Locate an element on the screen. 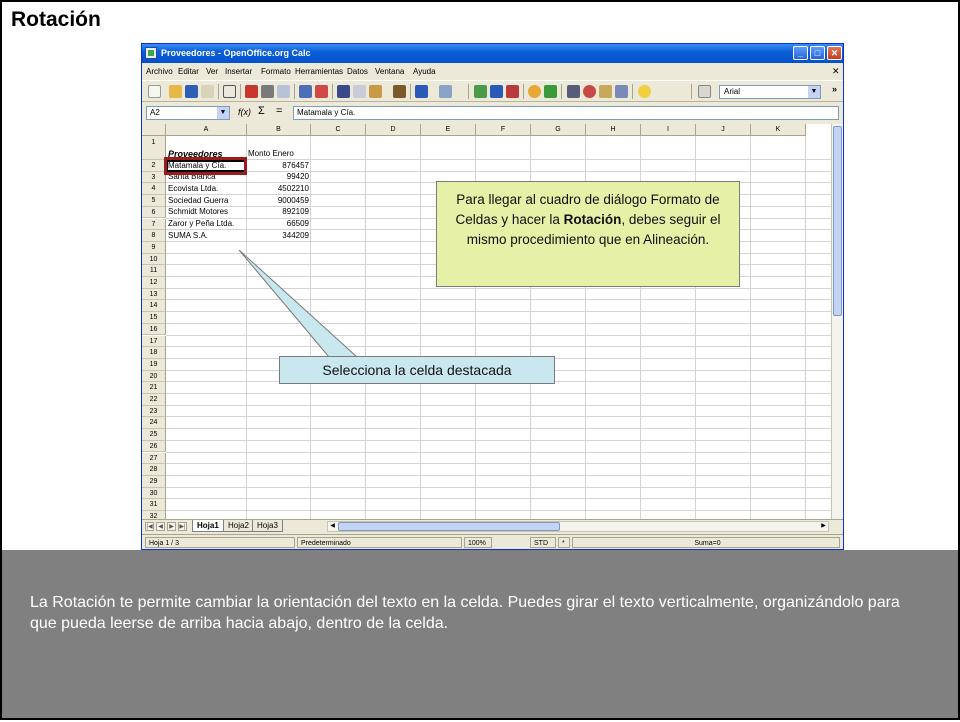 This screenshot has height=722, width=960. callout-bold-text: Rotación is located at coordinates (592, 219).